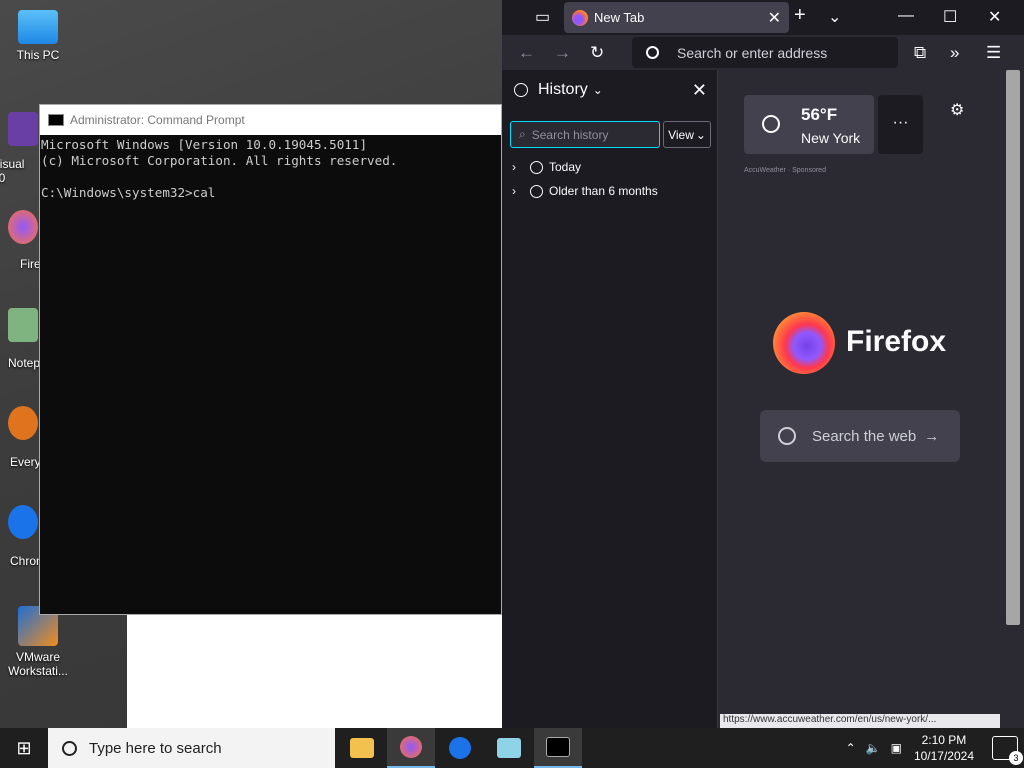  What do you see at coordinates (896, 748) in the screenshot?
I see `network-icon: ▣` at bounding box center [896, 748].